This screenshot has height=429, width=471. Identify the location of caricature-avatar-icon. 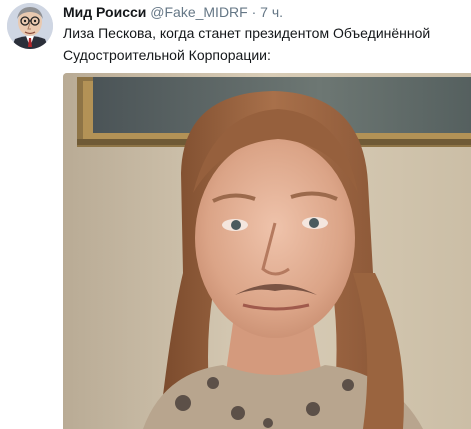
(30, 26).